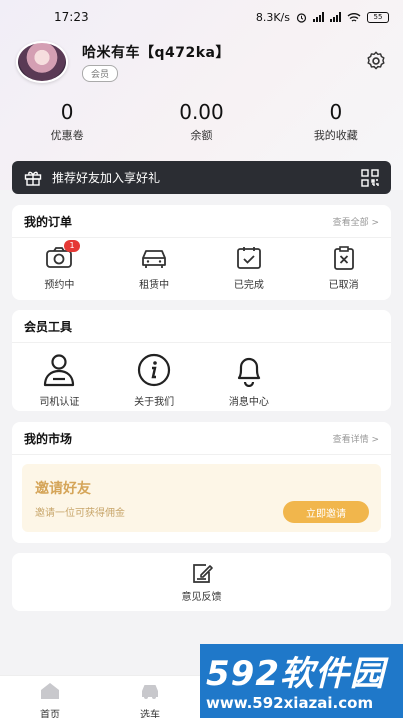 This screenshot has height=718, width=403. What do you see at coordinates (63, 489) in the screenshot?
I see `invite-friends-title: 邀请好友` at bounding box center [63, 489].